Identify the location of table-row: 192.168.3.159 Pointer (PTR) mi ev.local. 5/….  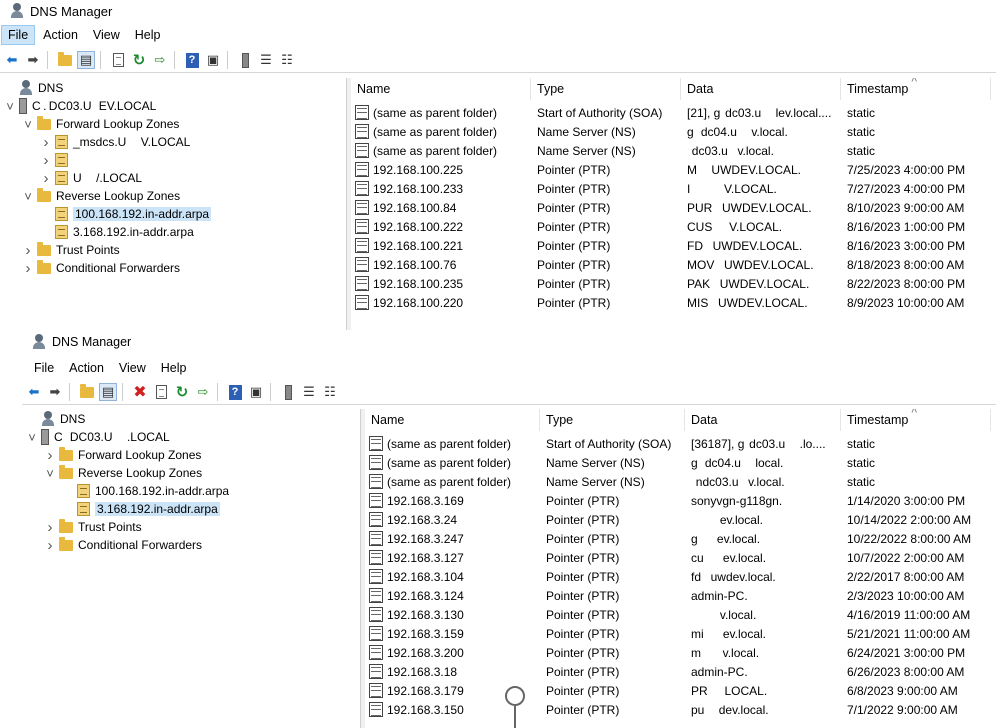
(680, 633).